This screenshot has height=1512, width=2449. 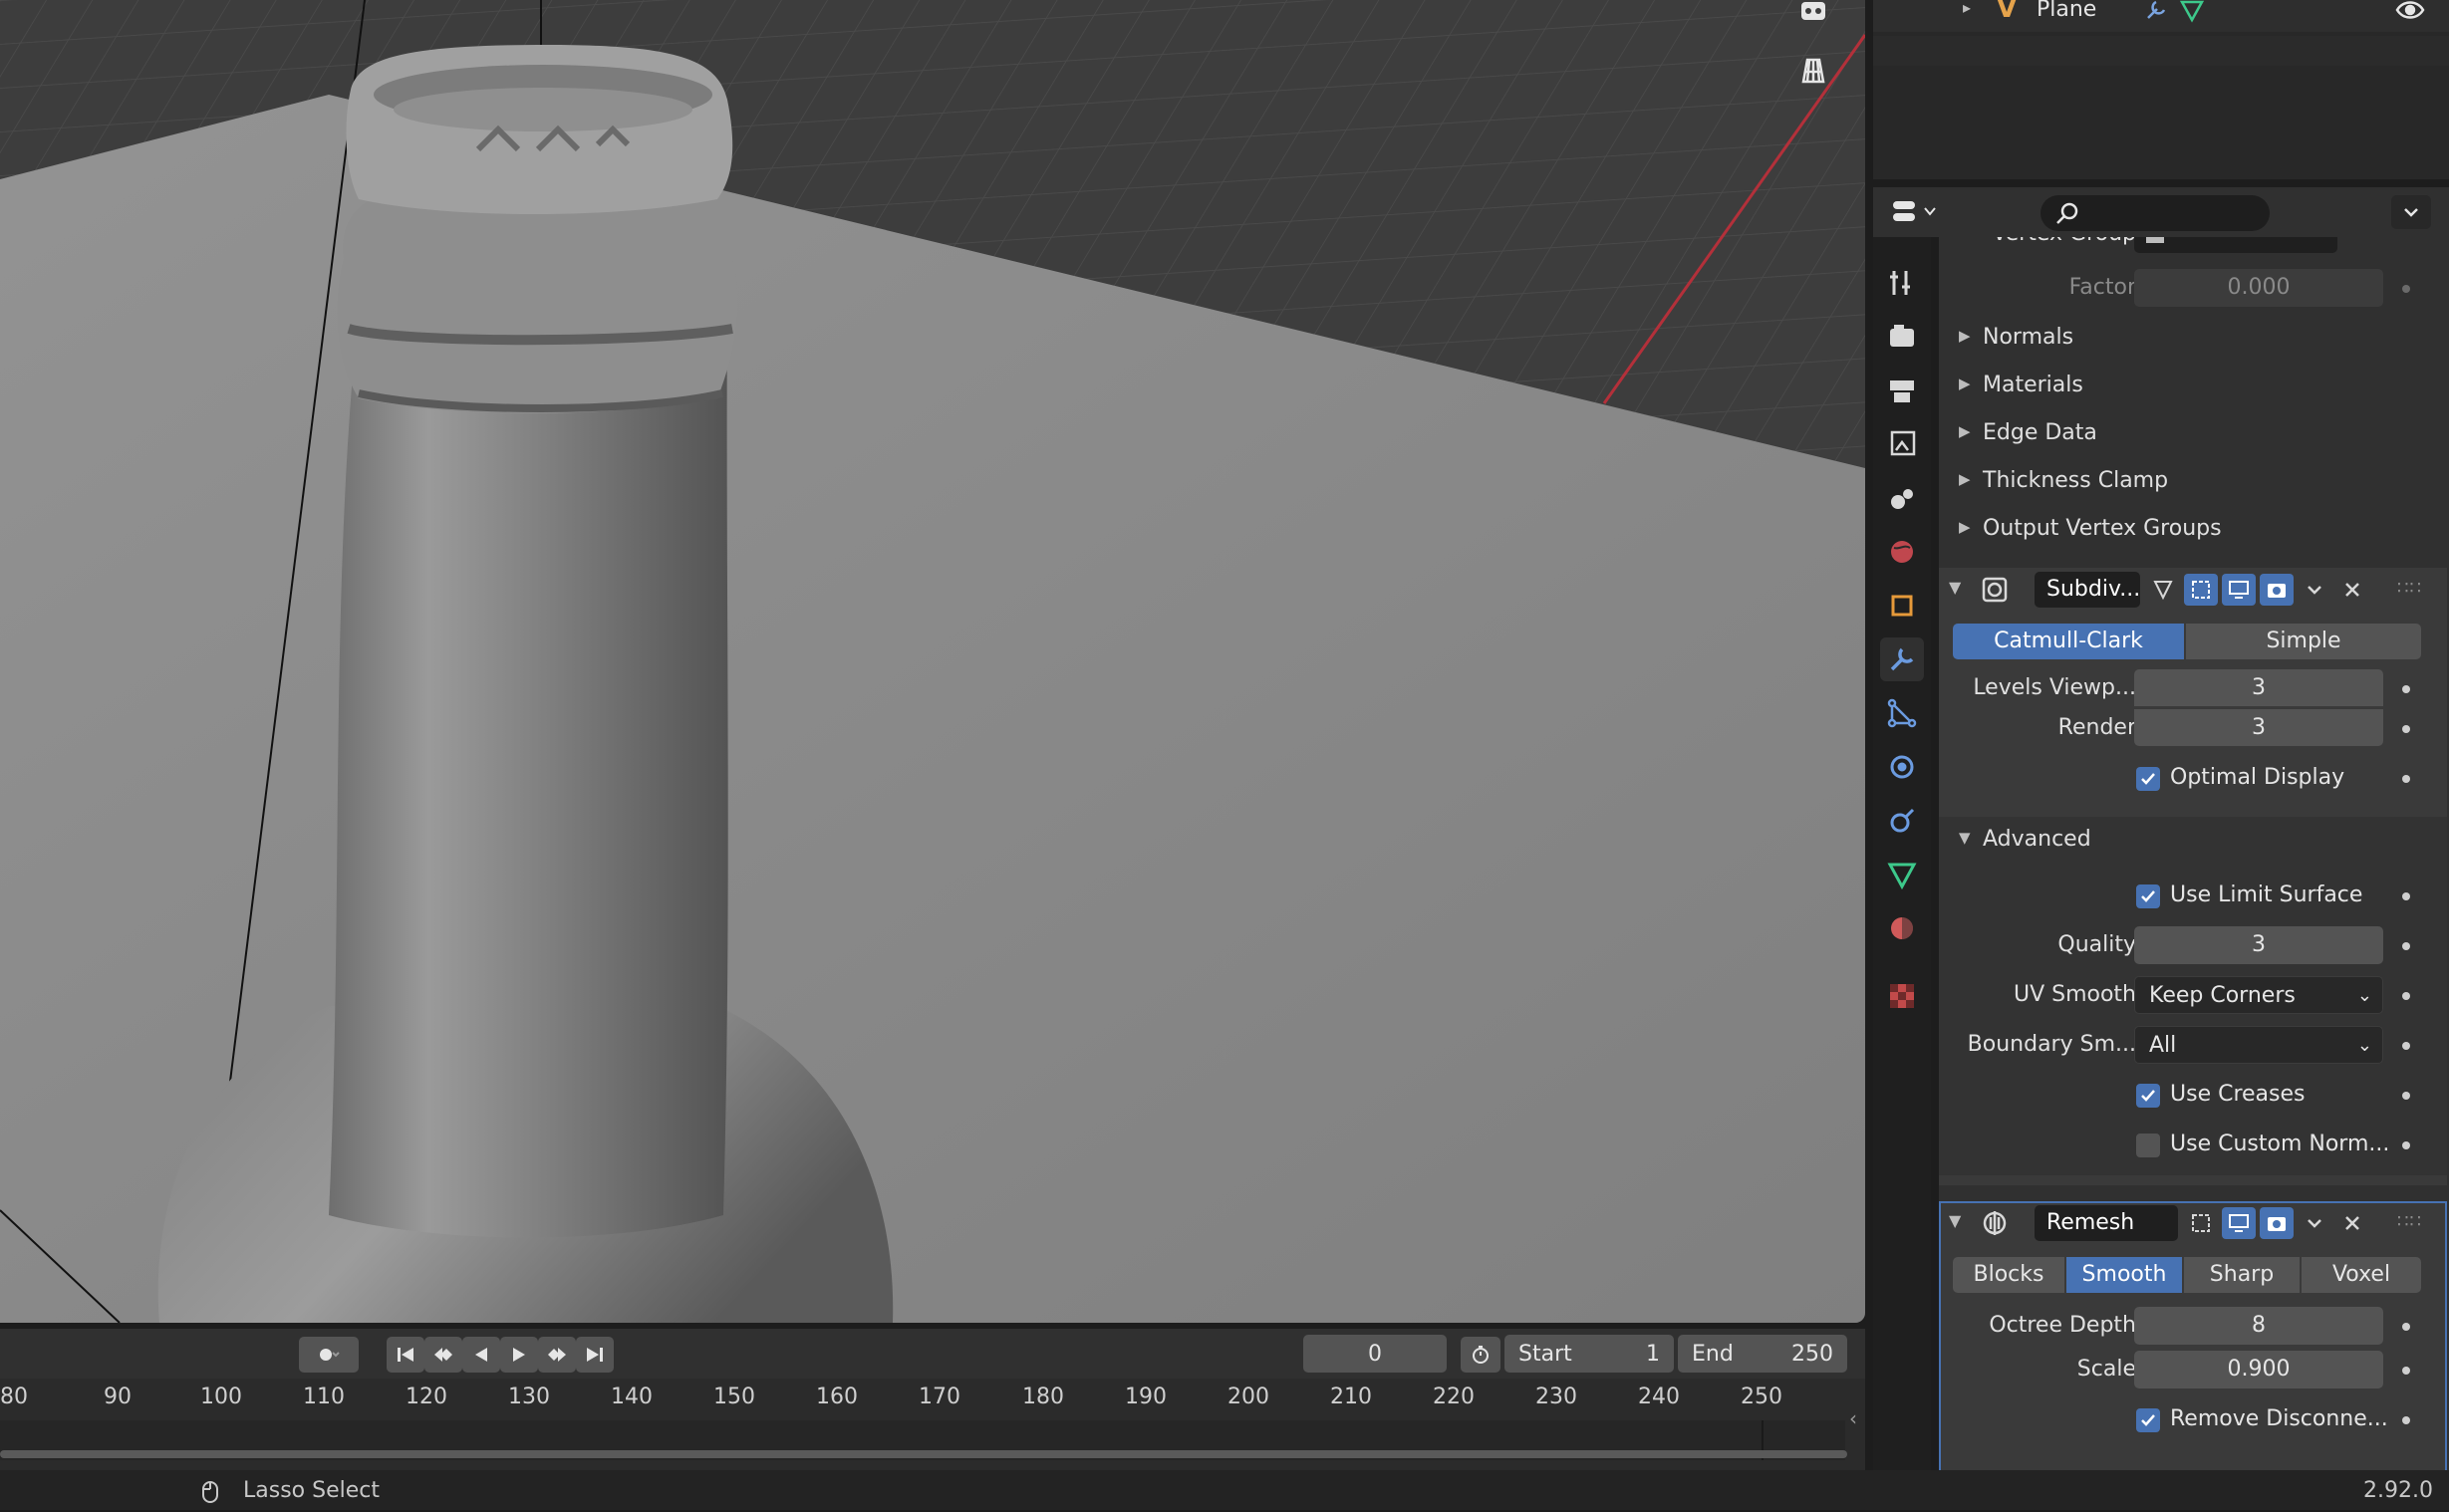 I want to click on tool-tab-icon, so click(x=1902, y=283).